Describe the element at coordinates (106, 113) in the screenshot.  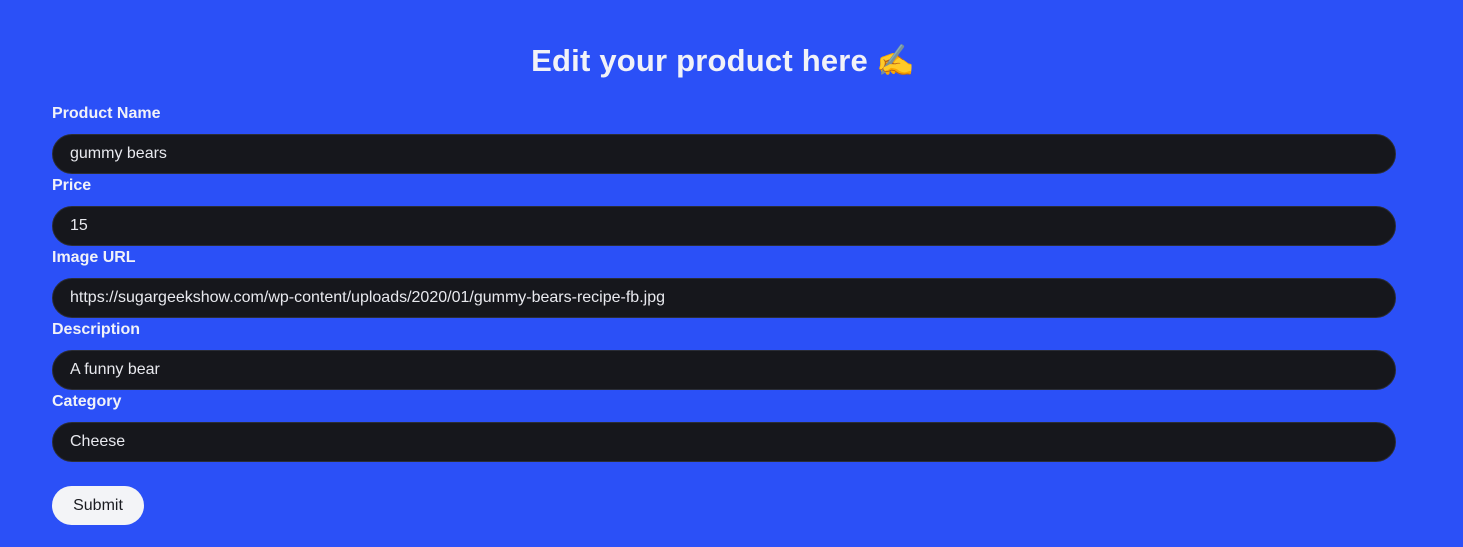
I see `product-name-label: Product Name` at that location.